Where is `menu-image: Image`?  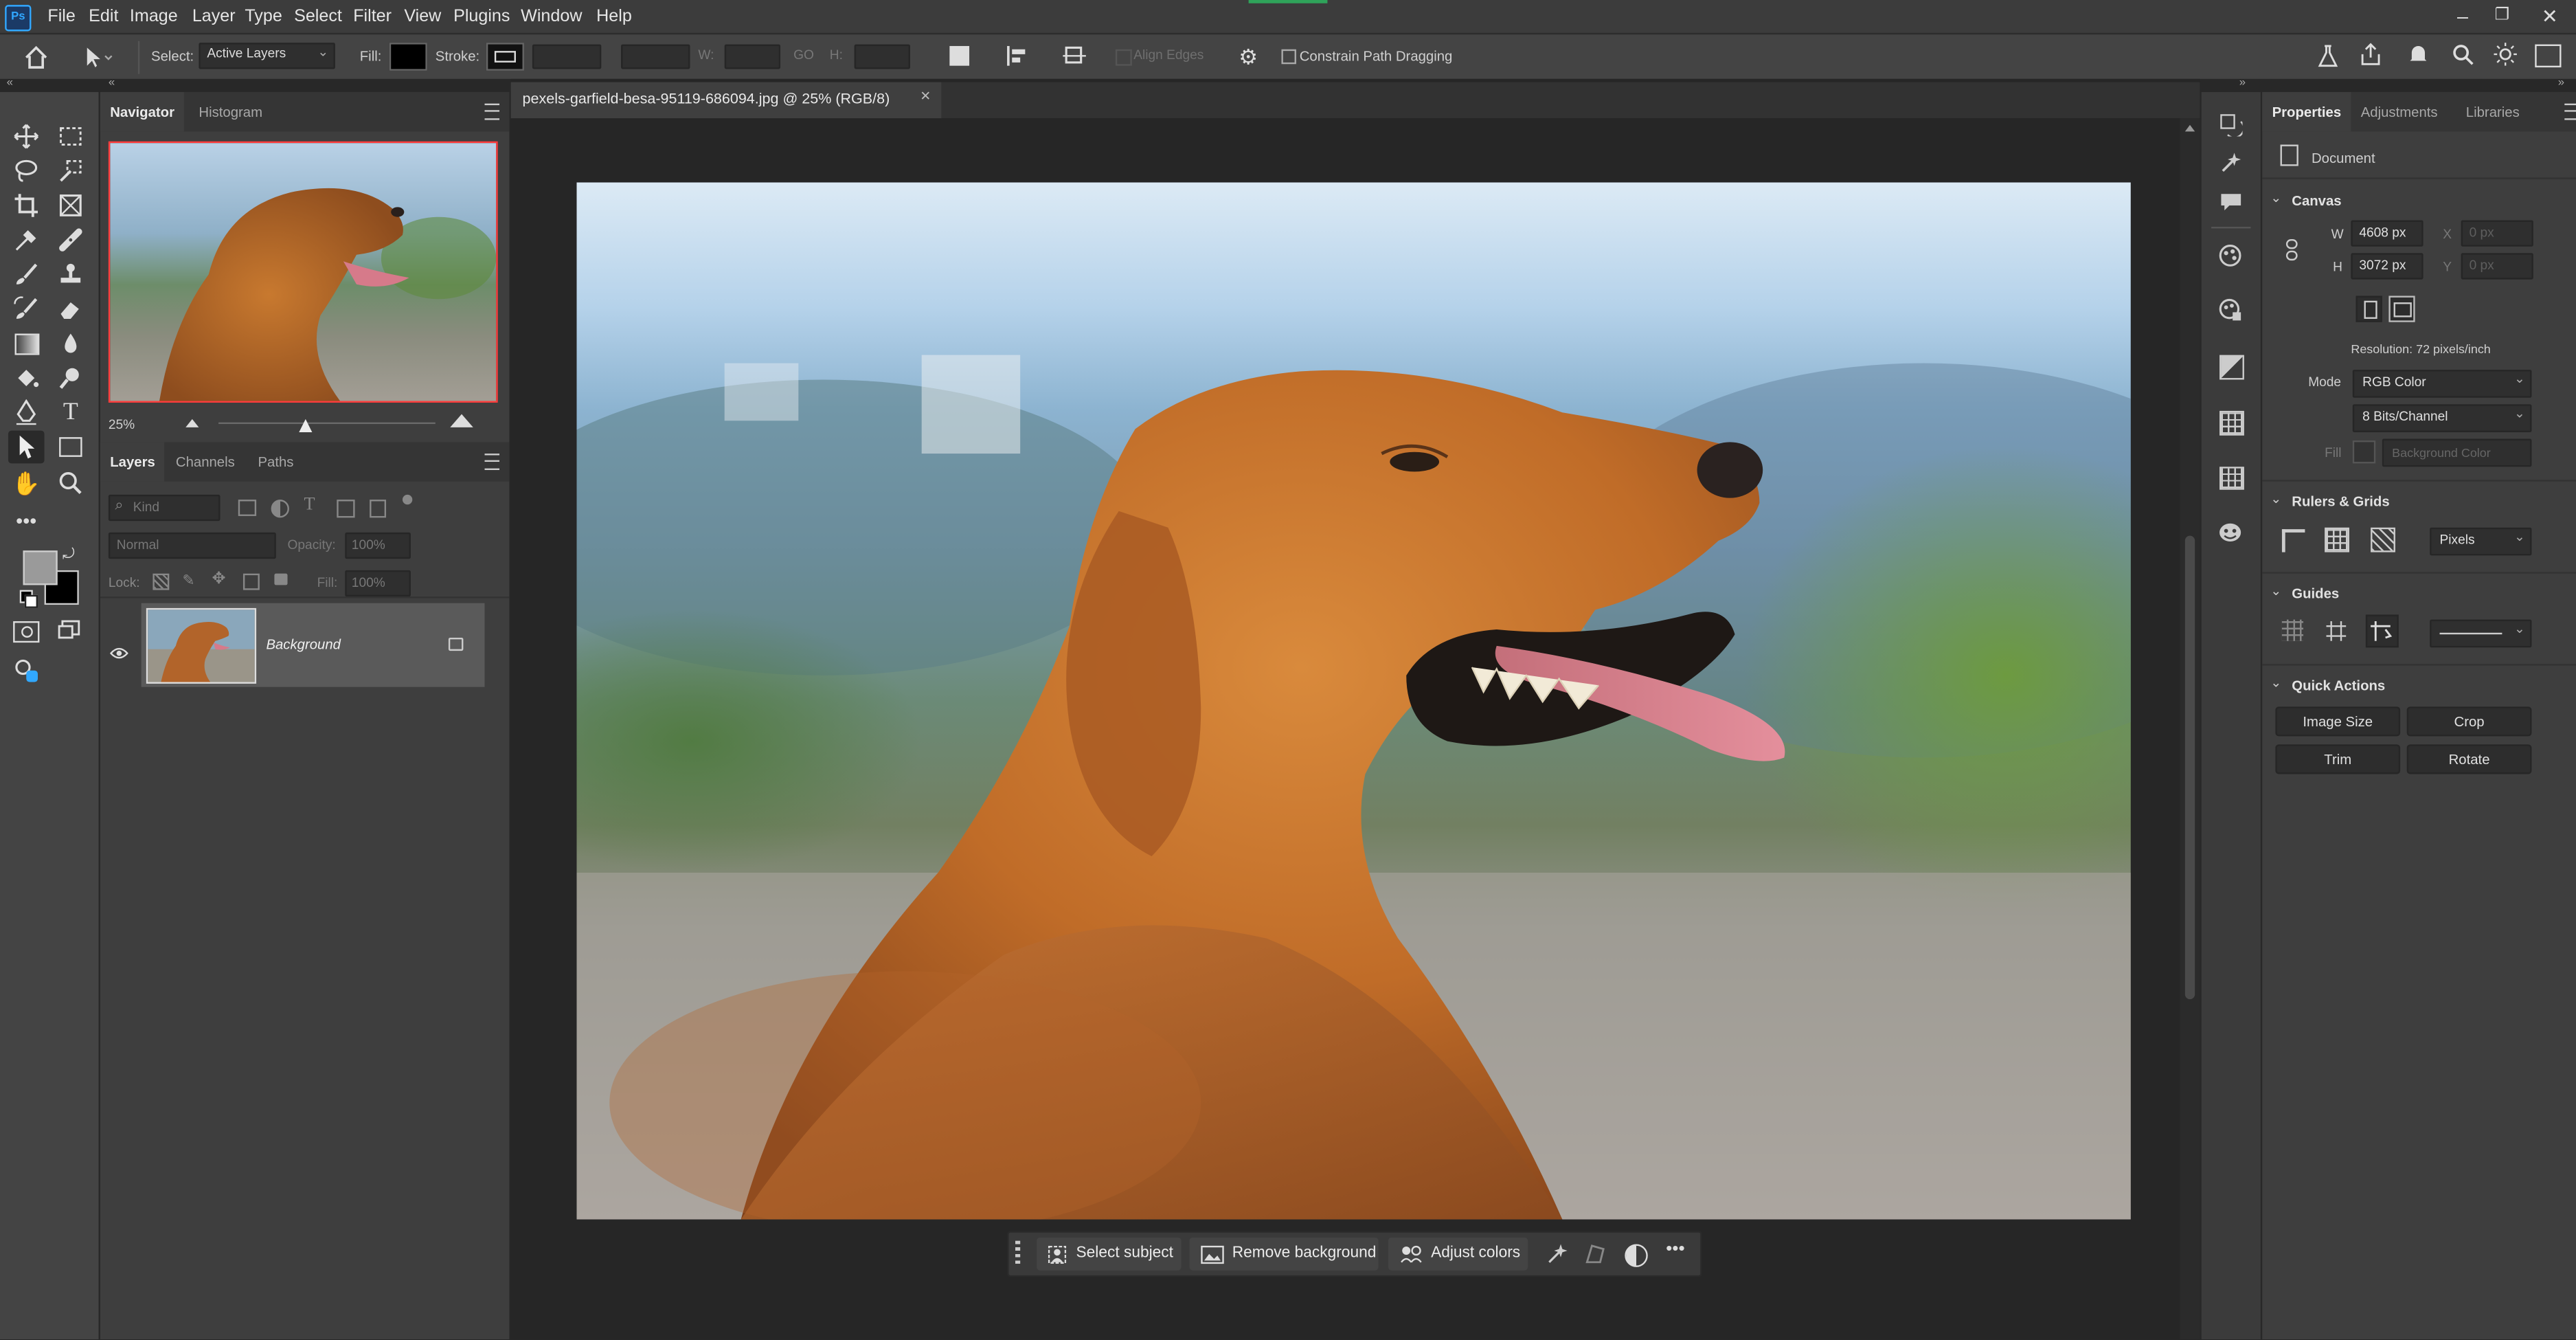 menu-image: Image is located at coordinates (154, 17).